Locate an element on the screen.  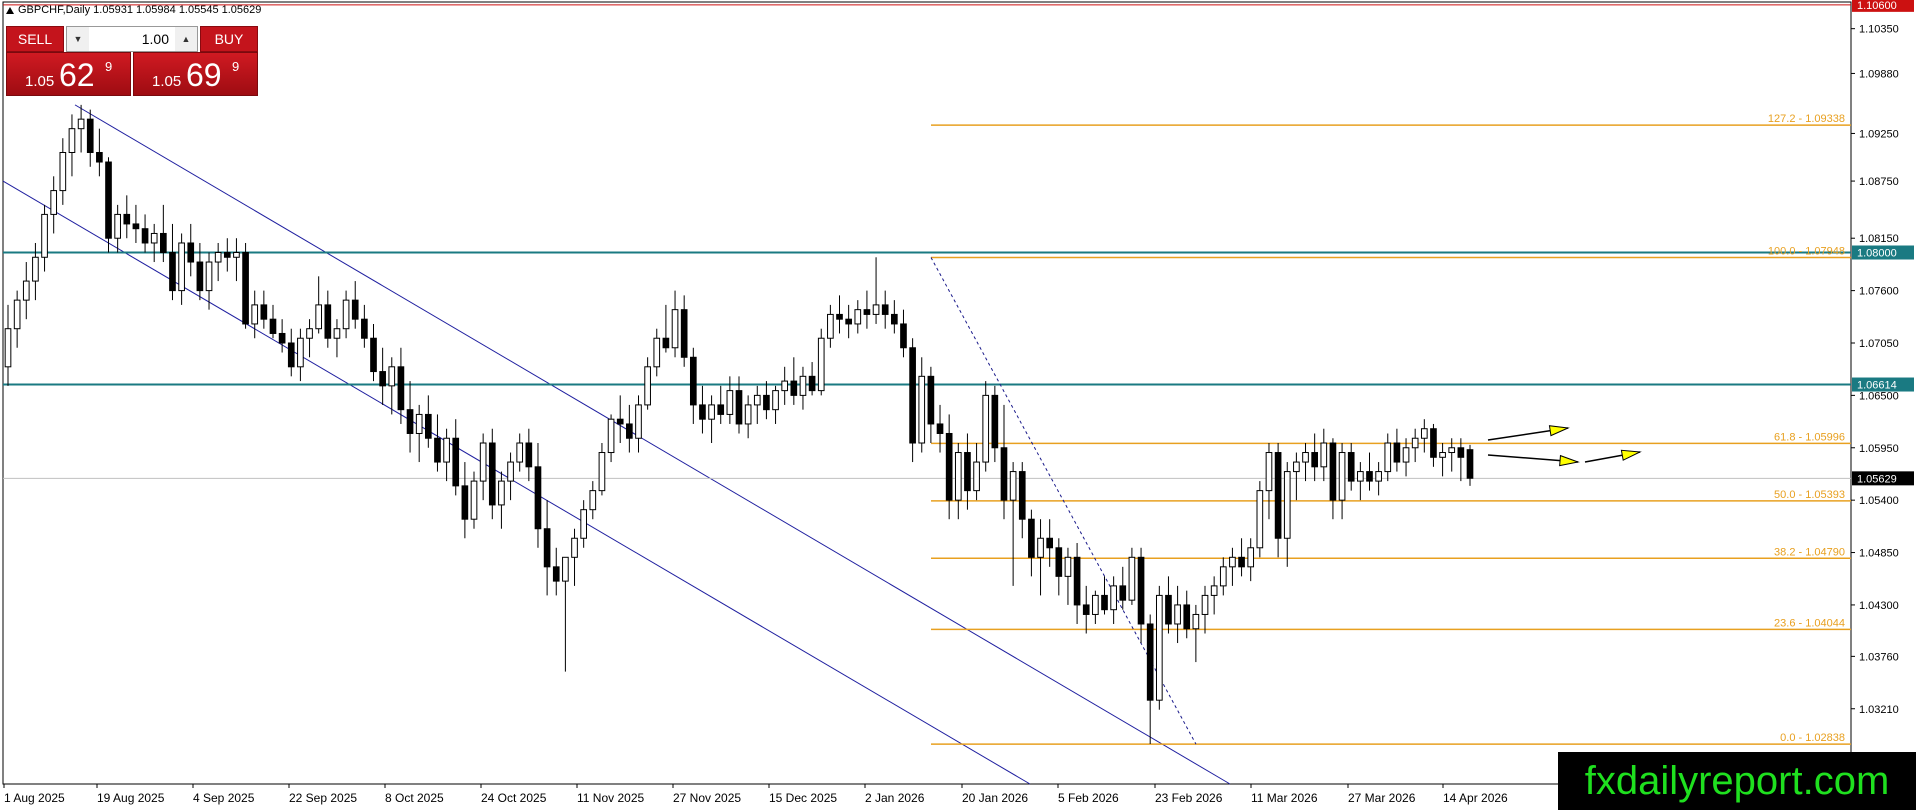
lot-size-input: 1.00 is located at coordinates (132, 39).